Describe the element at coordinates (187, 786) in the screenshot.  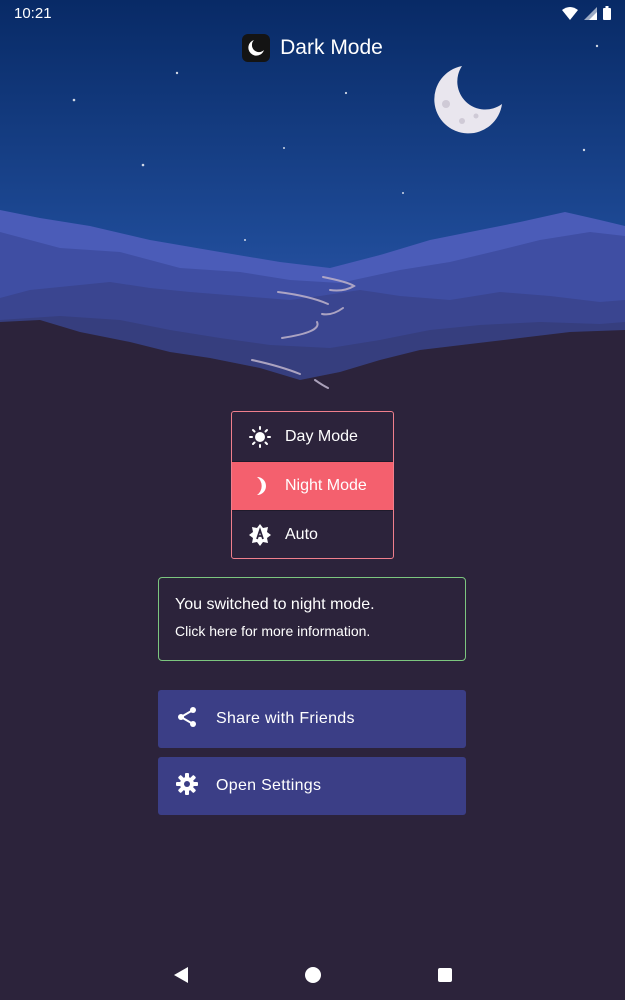
I see `gear-icon` at that location.